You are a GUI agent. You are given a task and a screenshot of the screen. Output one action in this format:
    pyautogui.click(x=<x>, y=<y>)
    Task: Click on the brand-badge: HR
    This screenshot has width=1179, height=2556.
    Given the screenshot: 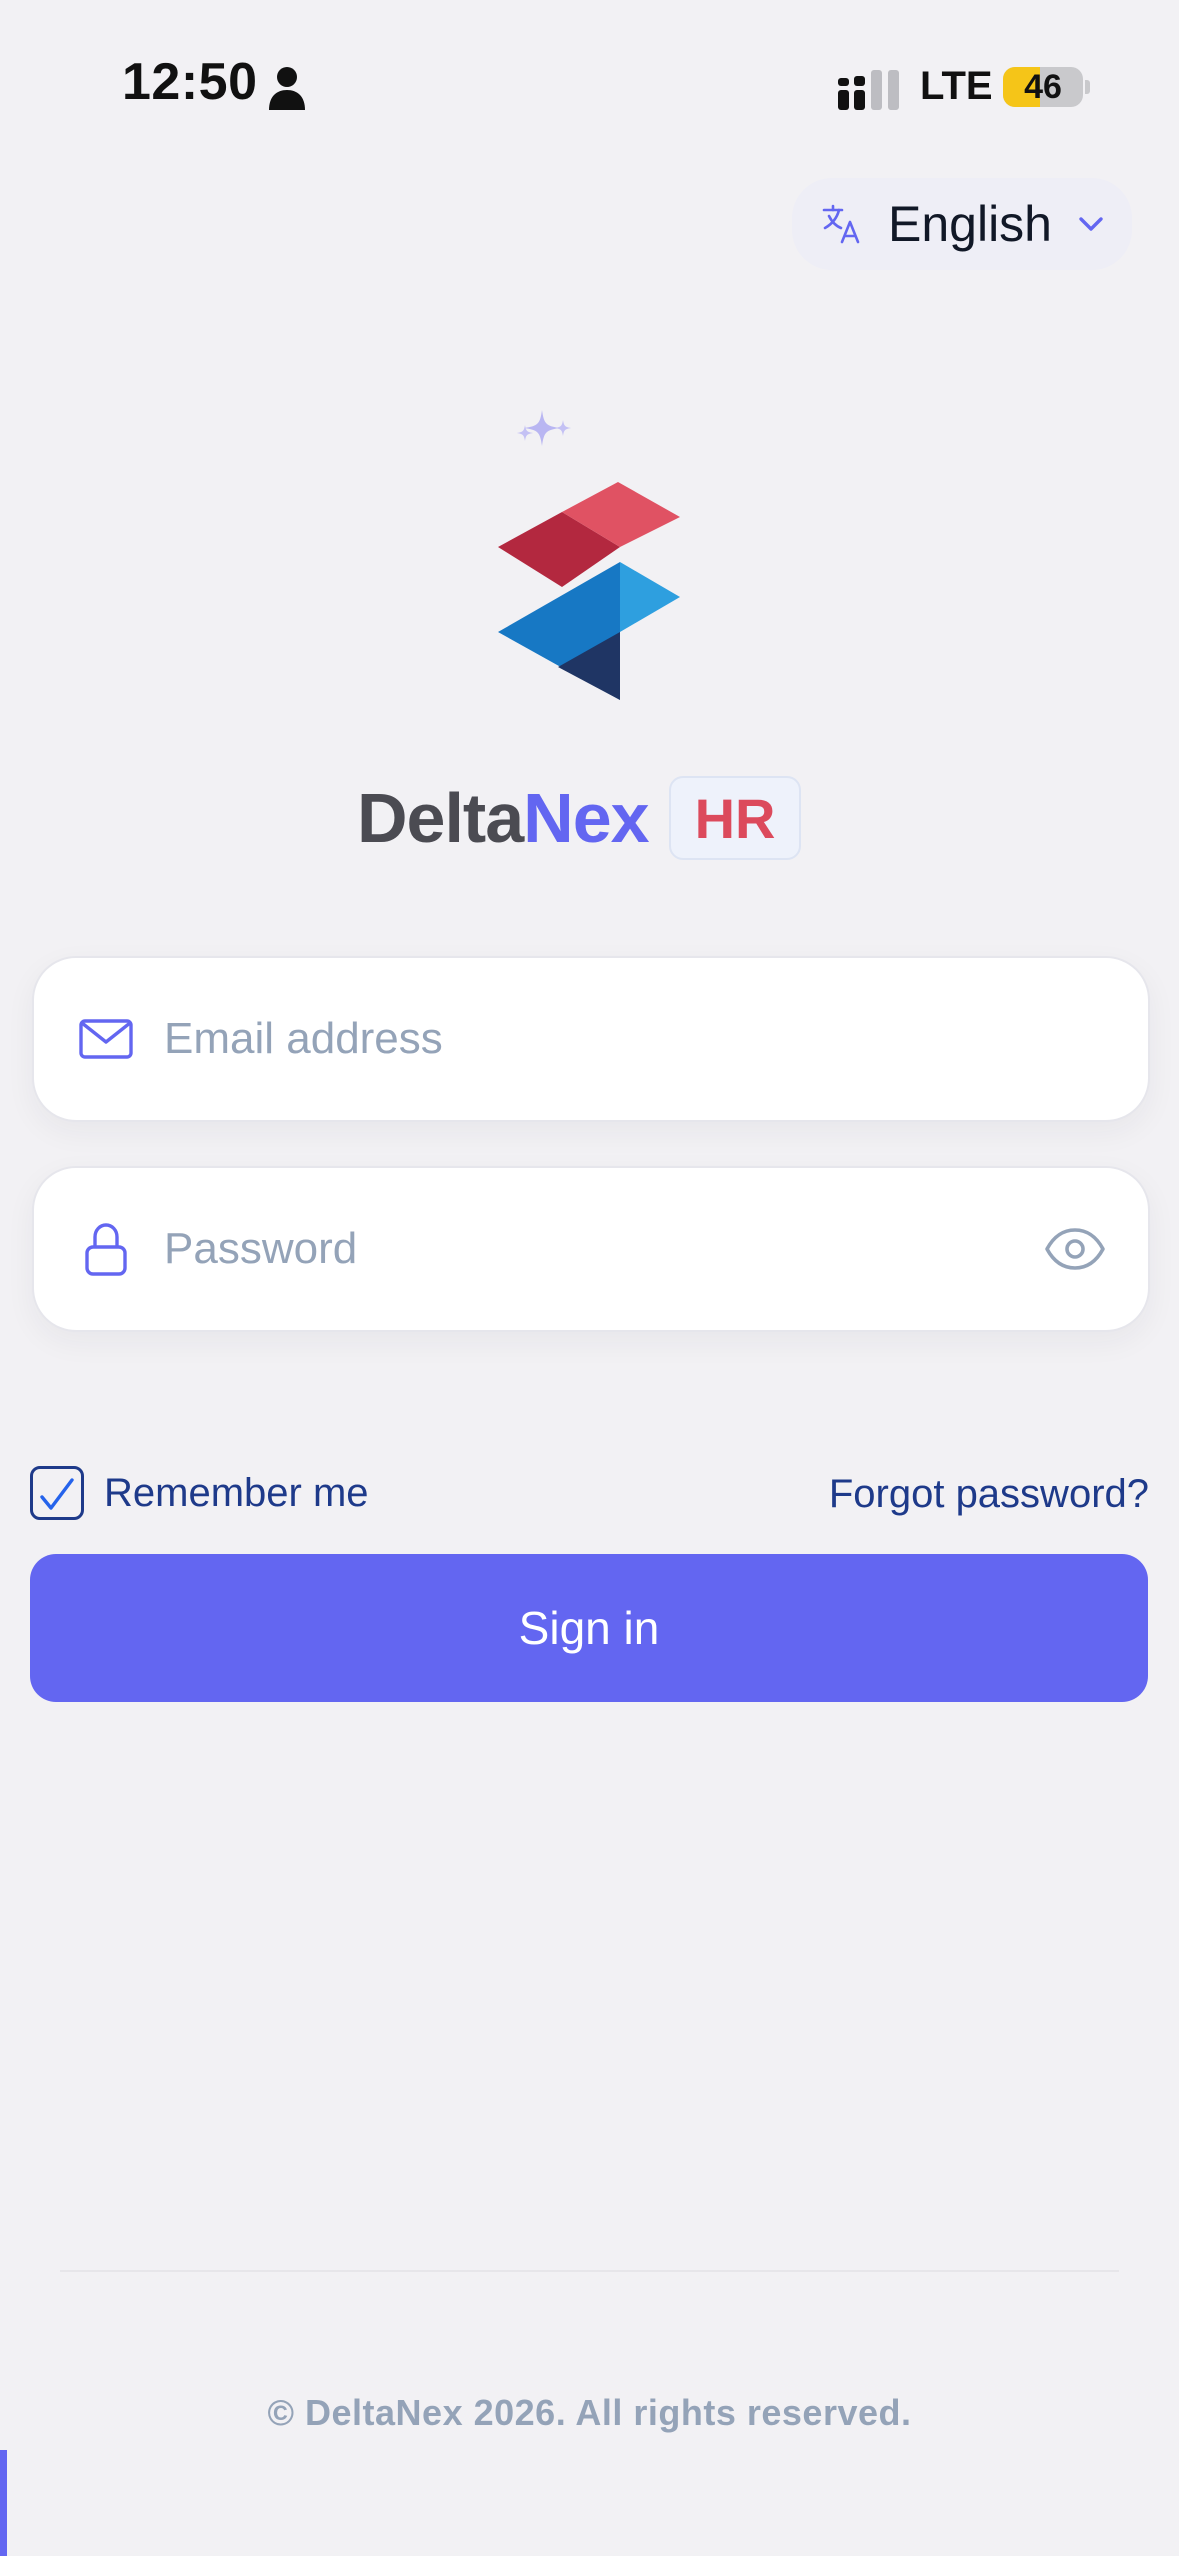 What is the action you would take?
    pyautogui.click(x=735, y=818)
    